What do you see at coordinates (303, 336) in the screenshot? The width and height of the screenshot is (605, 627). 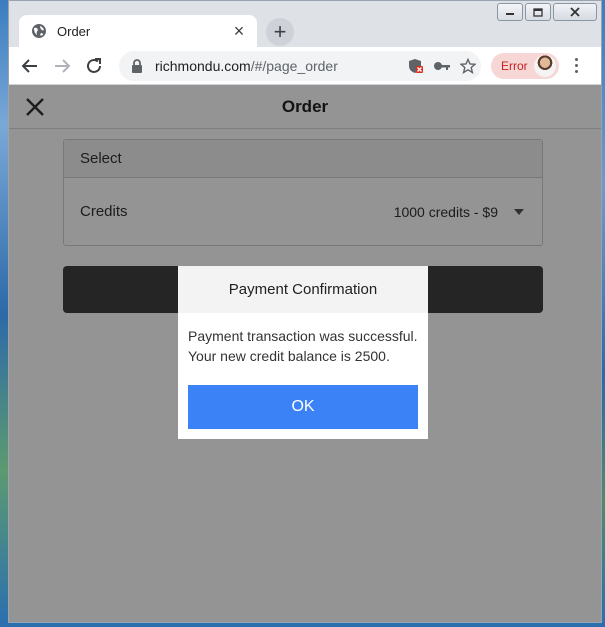 I see `dialog-message-line-1: Payment transaction was successful.` at bounding box center [303, 336].